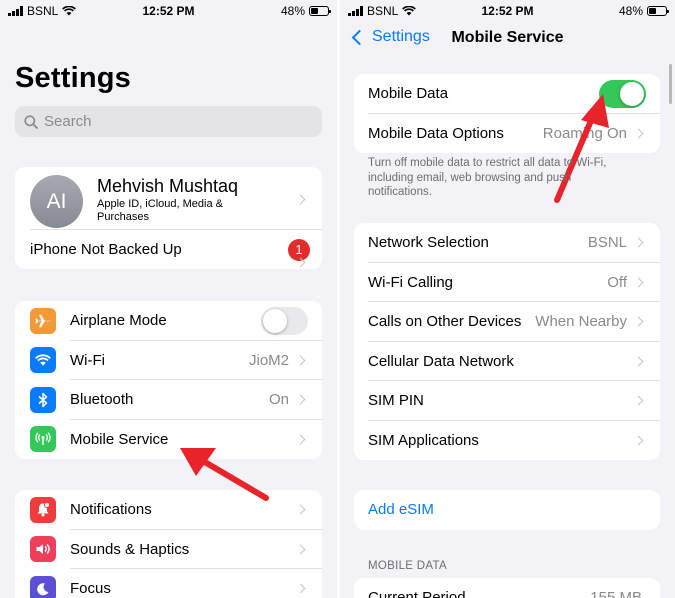 The image size is (675, 598). What do you see at coordinates (168, 186) in the screenshot?
I see `profile-name: Mehvish Mushtaq` at bounding box center [168, 186].